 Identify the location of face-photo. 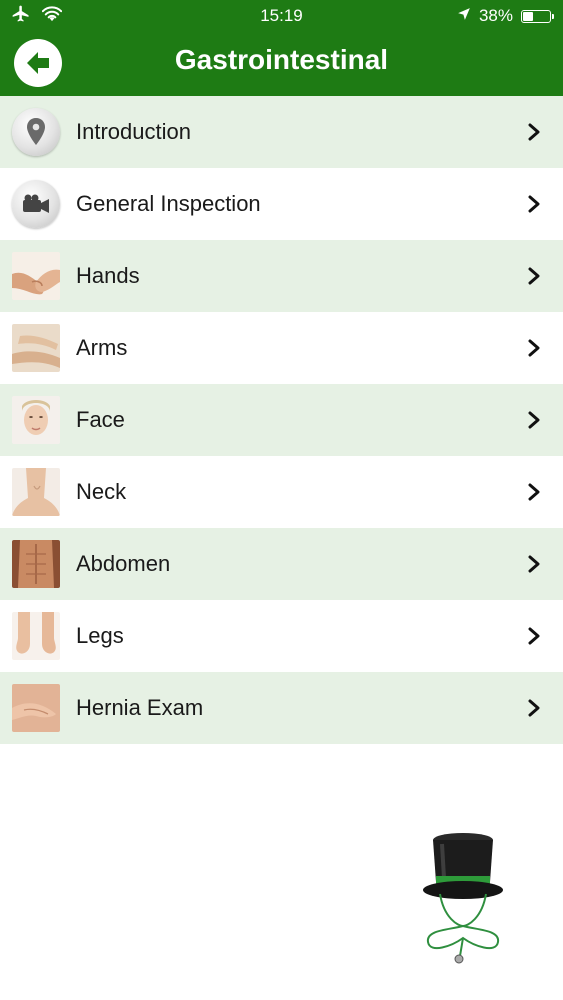
(36, 420).